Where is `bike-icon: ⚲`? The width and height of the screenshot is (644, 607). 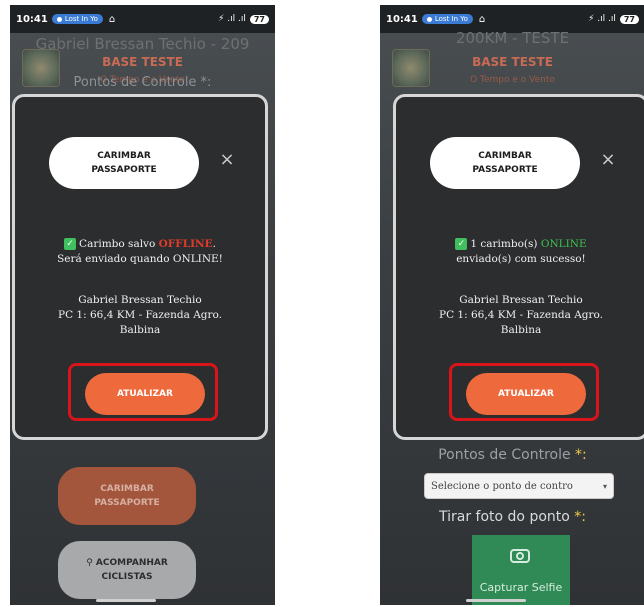 bike-icon: ⚲ is located at coordinates (91, 563).